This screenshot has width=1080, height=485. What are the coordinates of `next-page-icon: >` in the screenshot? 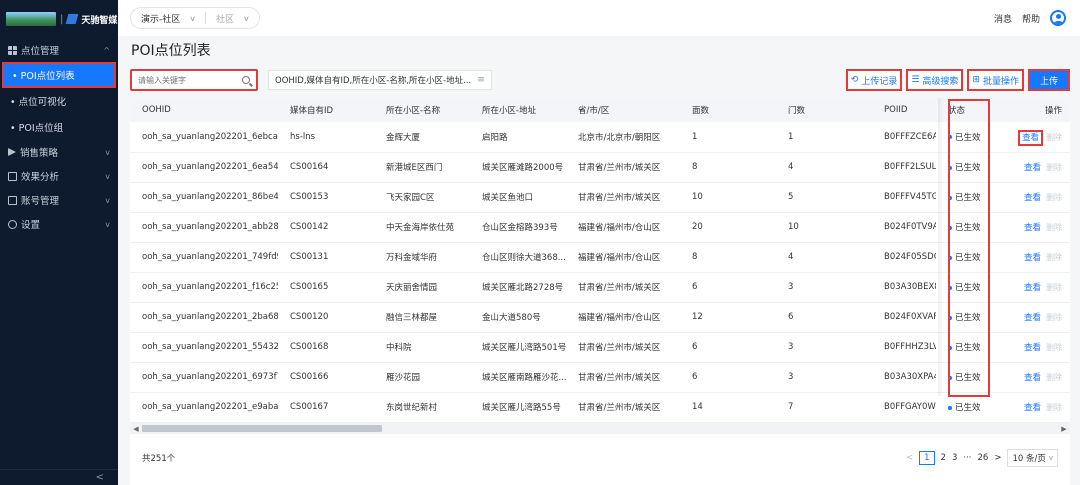 It's located at (997, 458).